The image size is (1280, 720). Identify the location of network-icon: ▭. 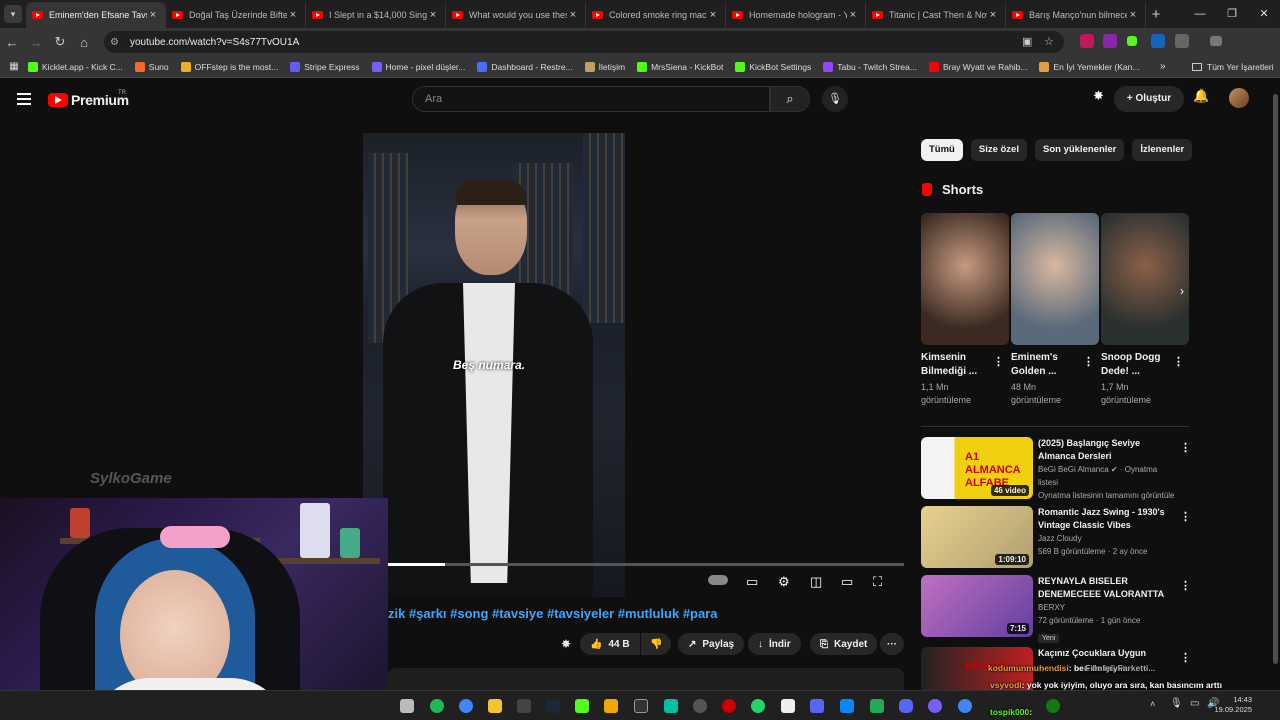
(1194, 703).